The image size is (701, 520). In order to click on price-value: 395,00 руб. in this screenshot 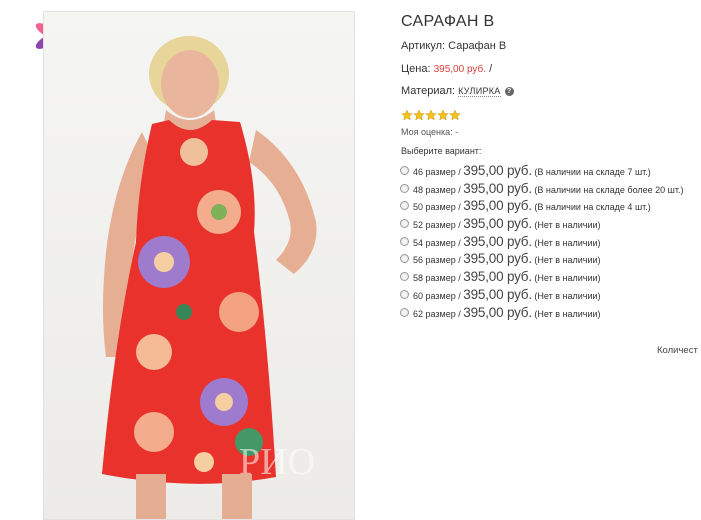, I will do `click(460, 69)`.